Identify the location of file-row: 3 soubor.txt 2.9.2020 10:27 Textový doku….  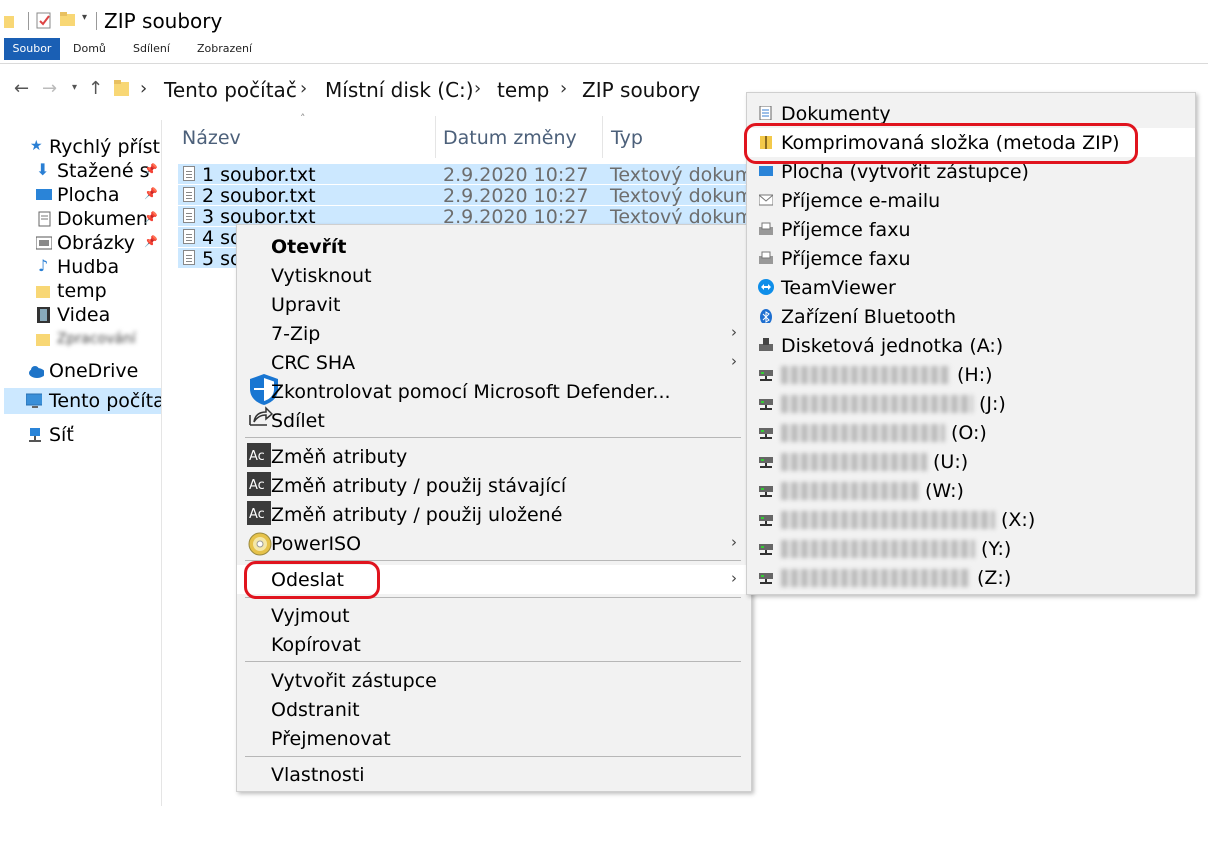
(468, 217).